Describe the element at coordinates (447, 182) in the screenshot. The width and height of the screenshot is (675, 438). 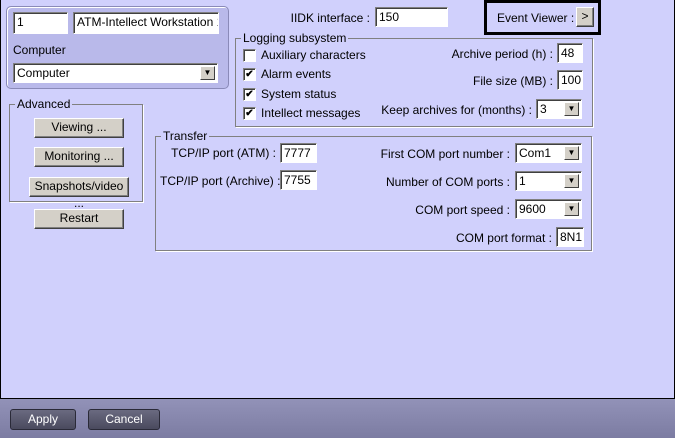
I see `num-com-label: Number of COM ports :` at that location.